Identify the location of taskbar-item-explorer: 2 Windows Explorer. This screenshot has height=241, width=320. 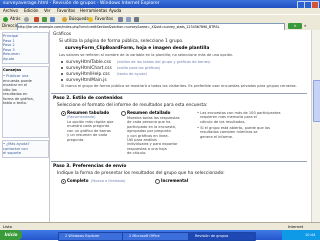
(92, 236).